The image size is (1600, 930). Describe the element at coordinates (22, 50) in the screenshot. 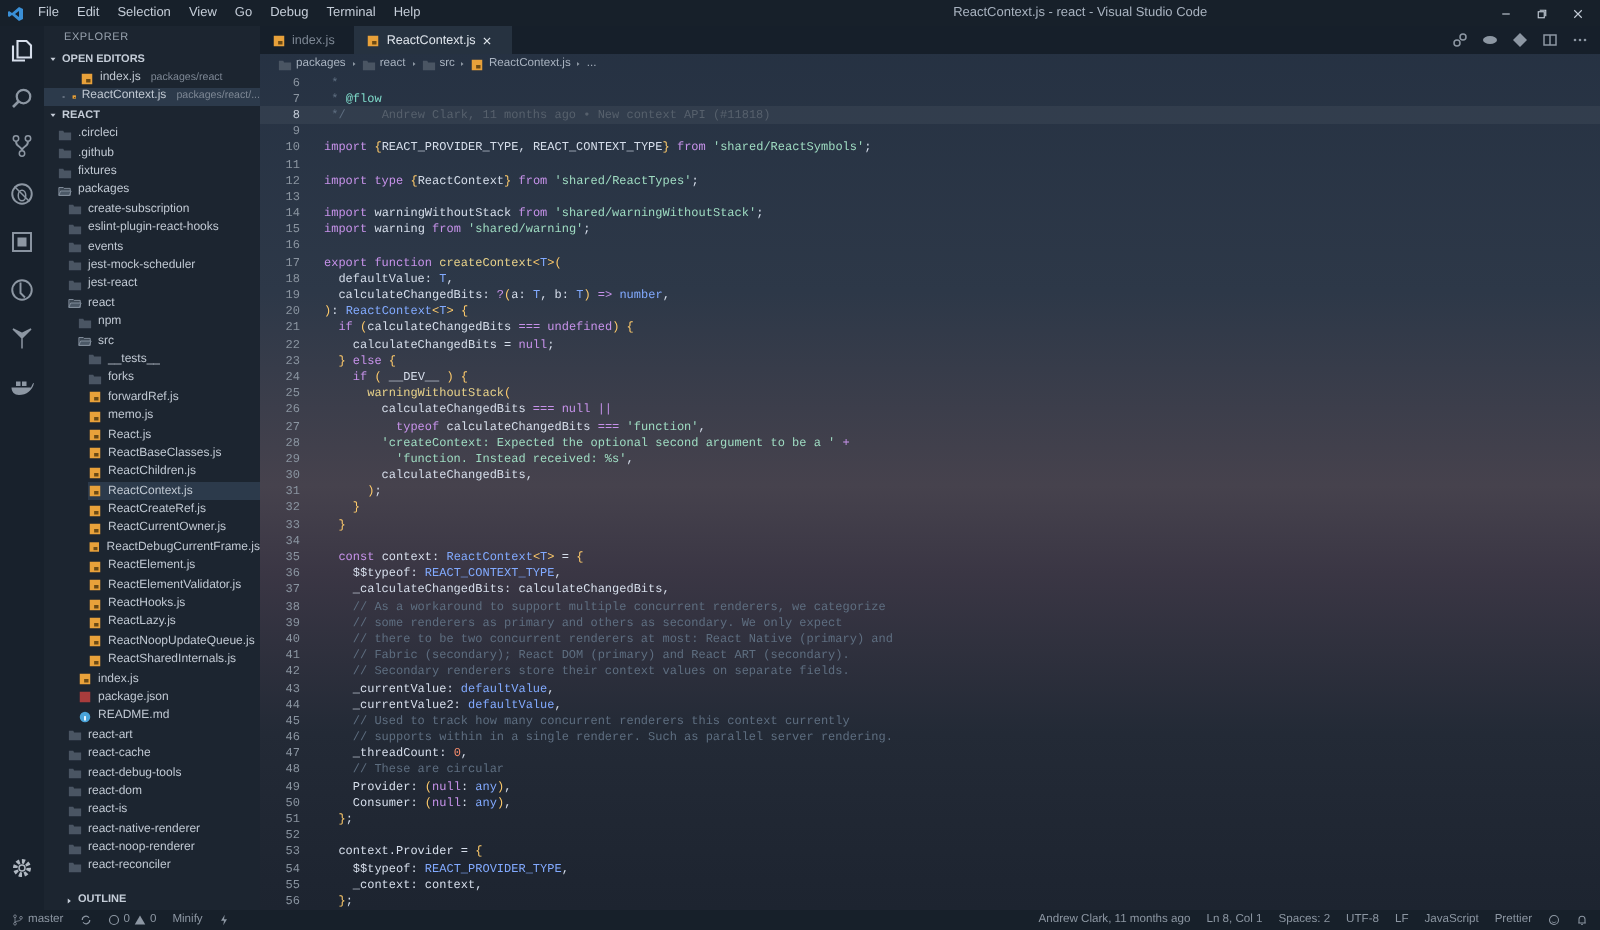

I see `files-icon` at that location.